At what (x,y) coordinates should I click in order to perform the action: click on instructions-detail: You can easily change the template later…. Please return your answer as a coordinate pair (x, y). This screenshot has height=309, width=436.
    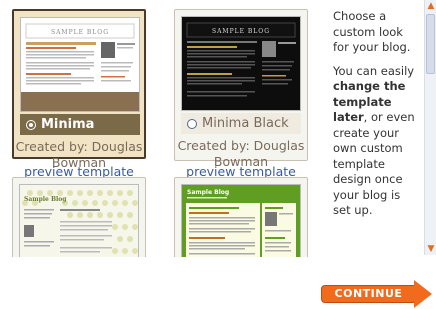
    Looking at the image, I should click on (374, 140).